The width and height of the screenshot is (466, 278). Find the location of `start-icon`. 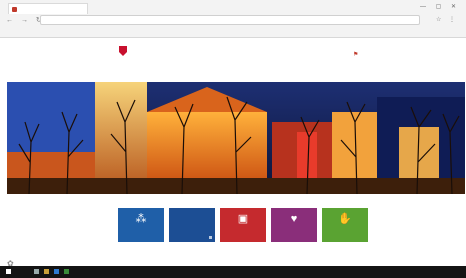

start-icon is located at coordinates (8, 271).